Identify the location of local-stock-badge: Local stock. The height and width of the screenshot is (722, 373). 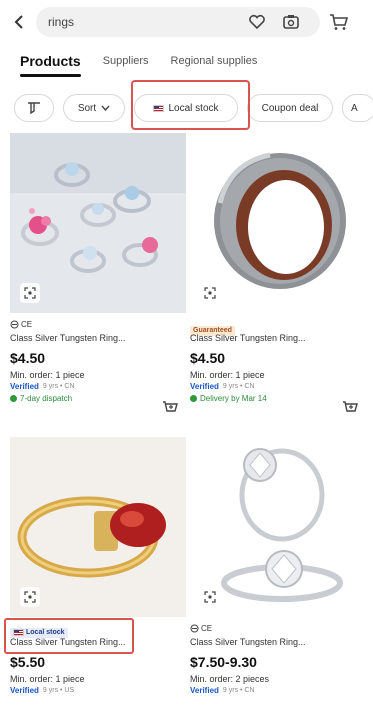
(39, 632).